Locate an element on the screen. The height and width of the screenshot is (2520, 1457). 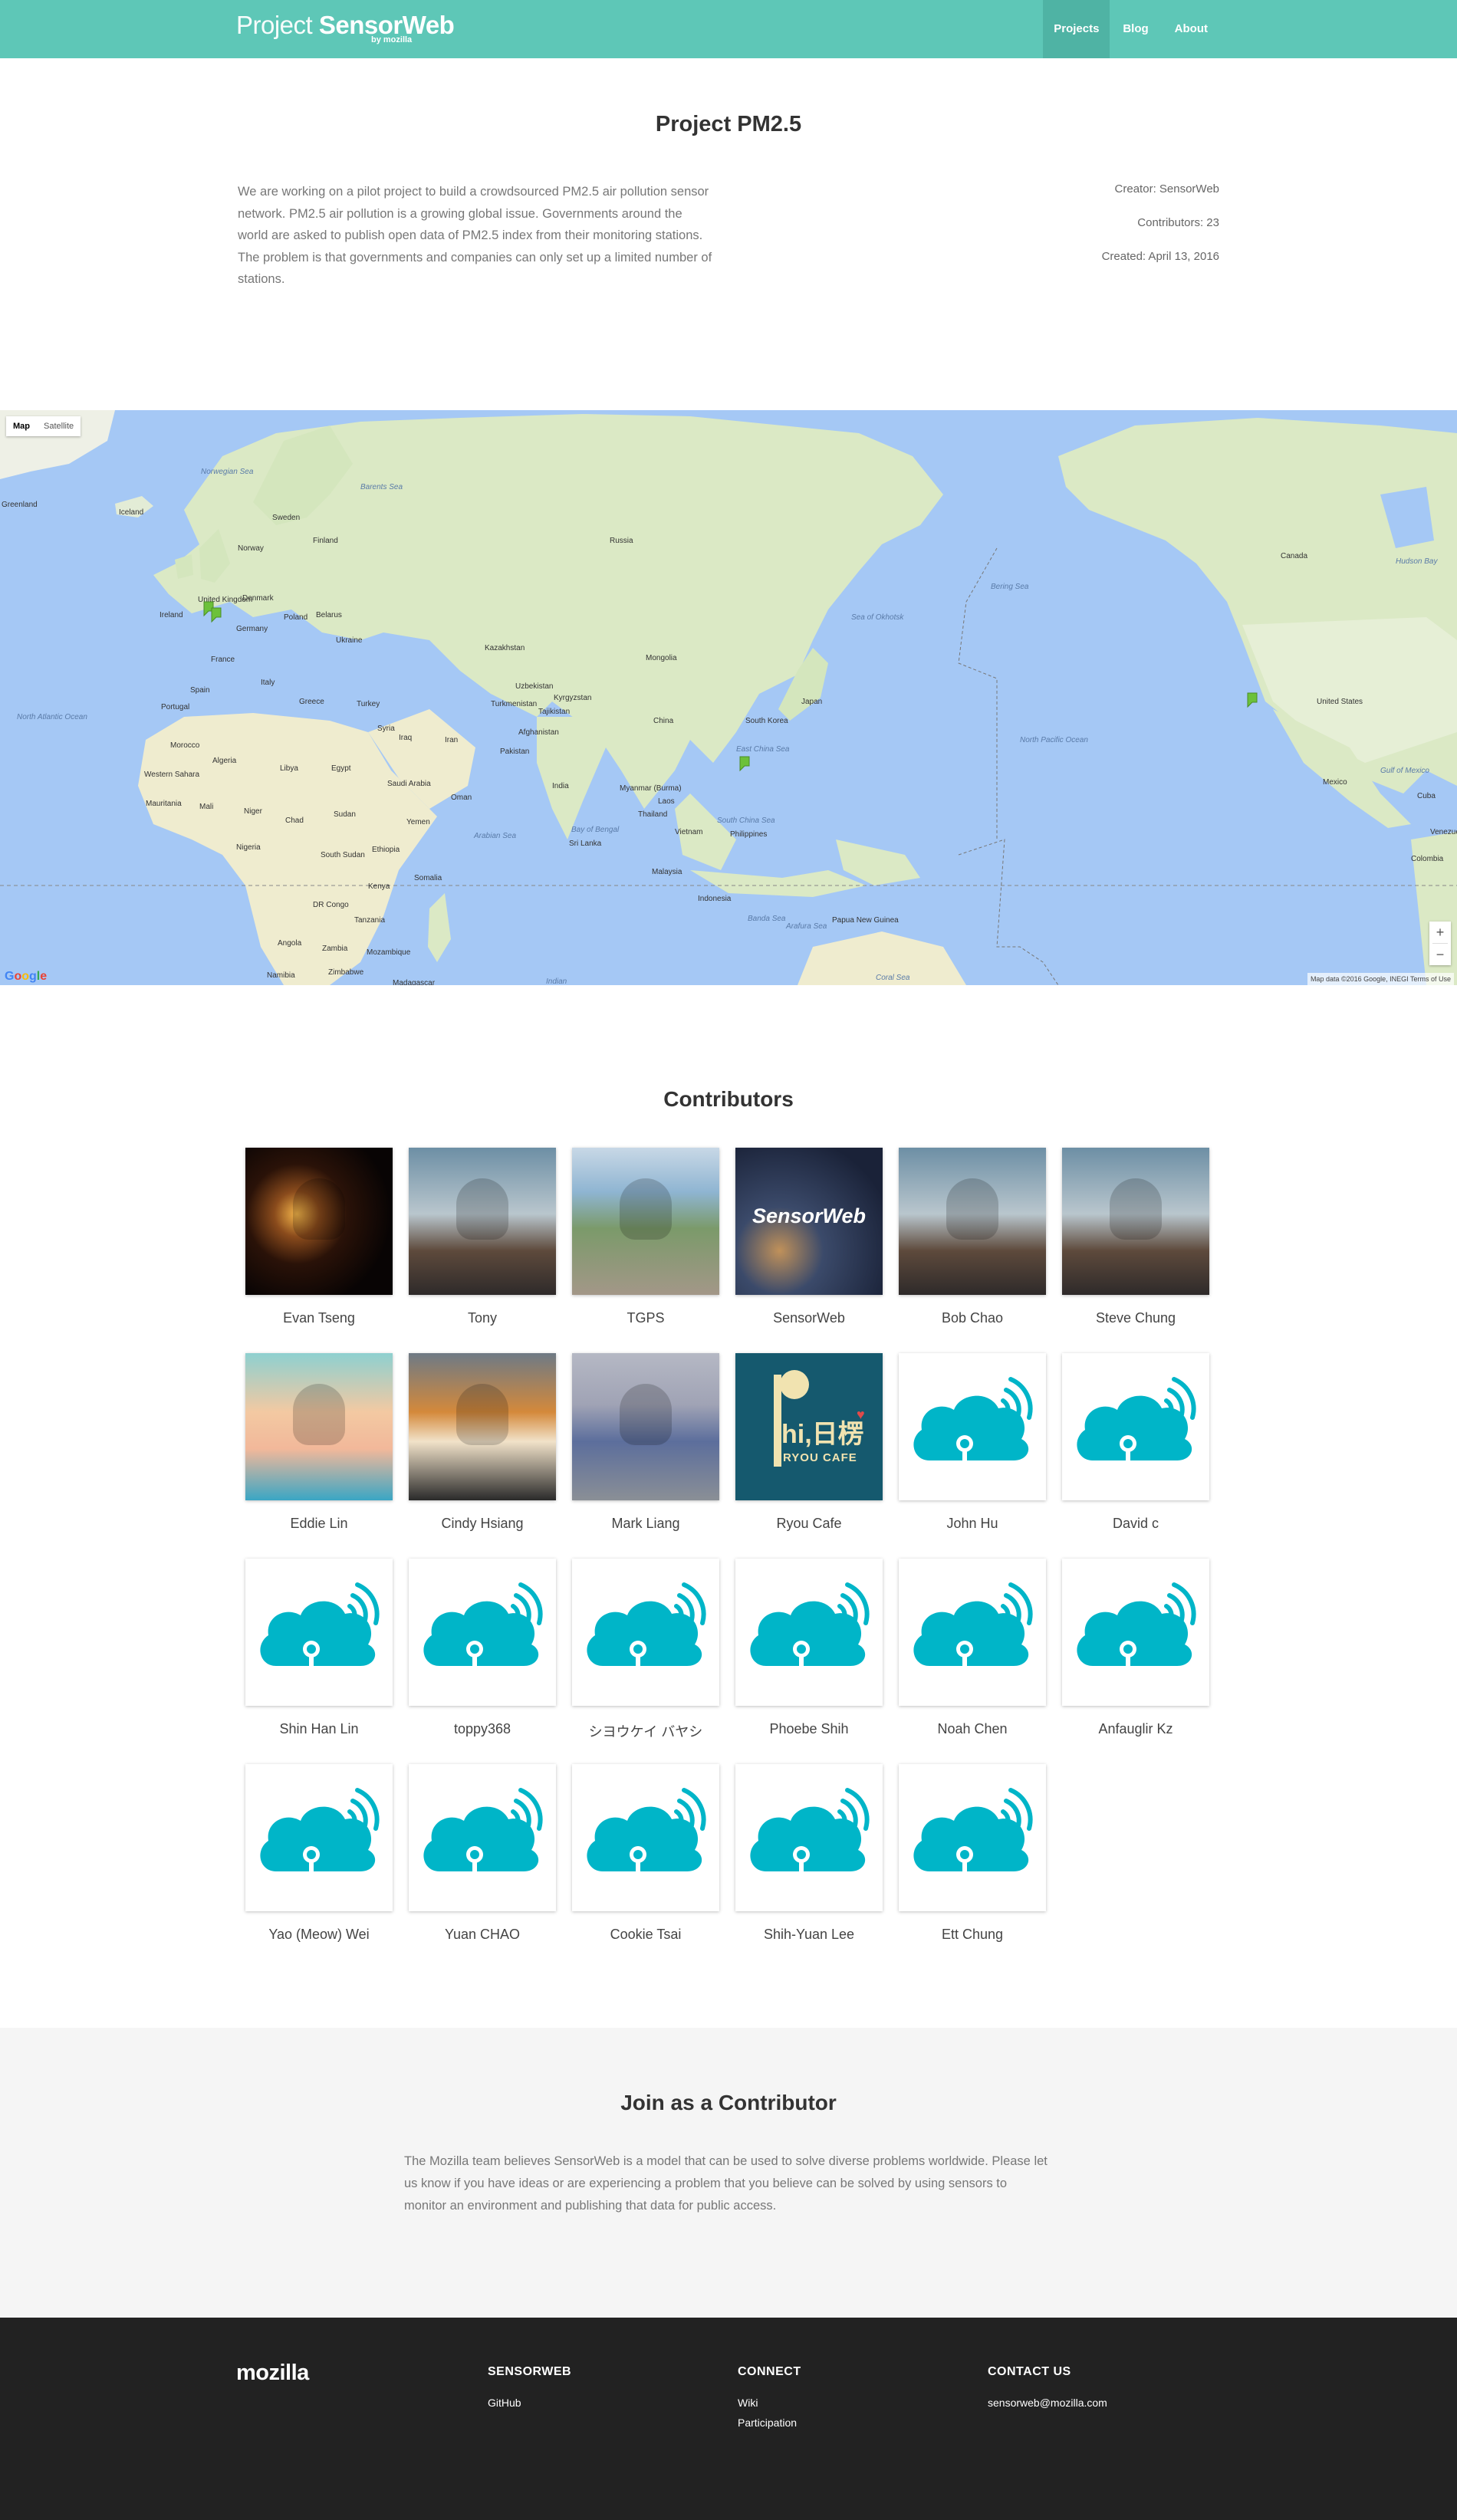
contributor-card: Yao (Meow) Wei is located at coordinates (319, 1854).